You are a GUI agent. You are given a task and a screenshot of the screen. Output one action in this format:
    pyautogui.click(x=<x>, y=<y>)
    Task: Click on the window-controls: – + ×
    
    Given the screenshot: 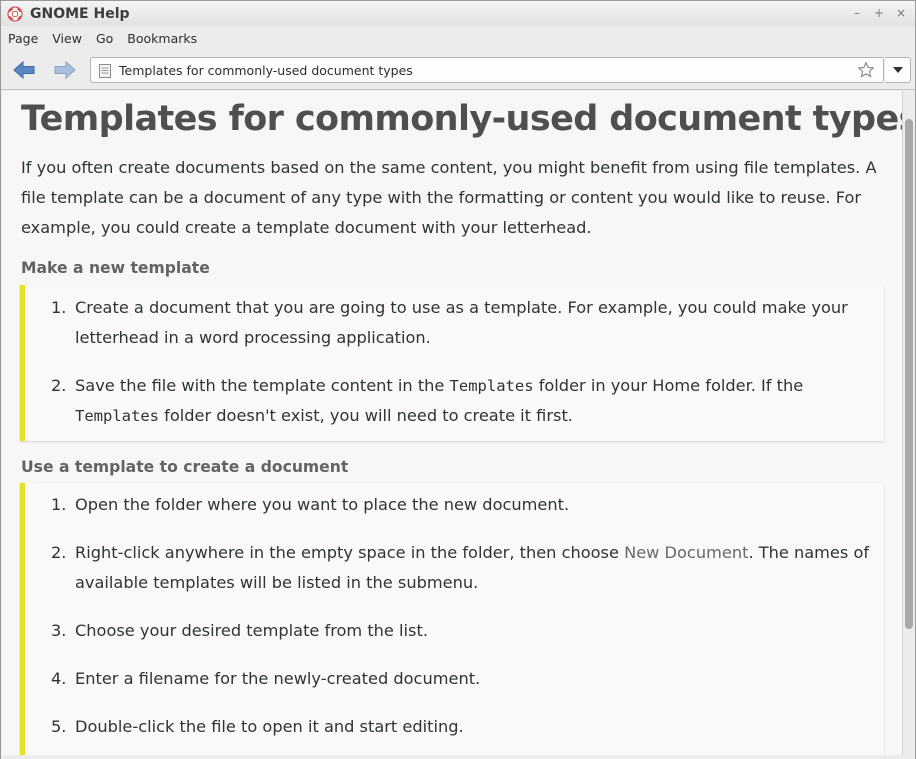 What is the action you would take?
    pyautogui.click(x=879, y=13)
    